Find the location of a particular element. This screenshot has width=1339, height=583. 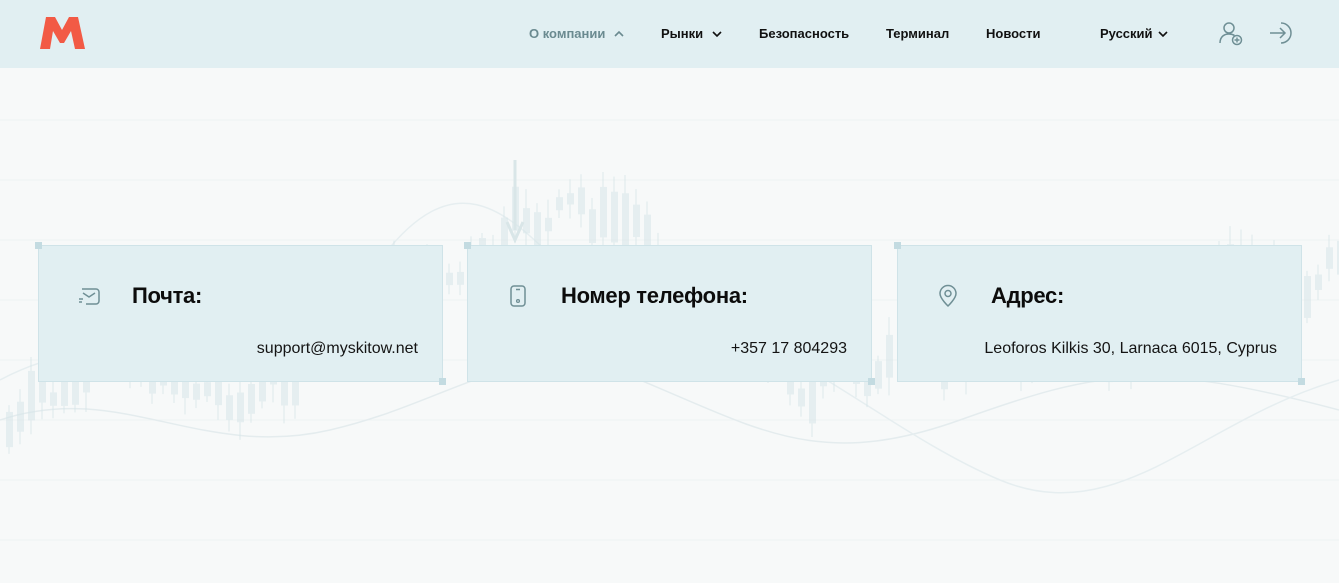

card-title: Почта: is located at coordinates (167, 295).